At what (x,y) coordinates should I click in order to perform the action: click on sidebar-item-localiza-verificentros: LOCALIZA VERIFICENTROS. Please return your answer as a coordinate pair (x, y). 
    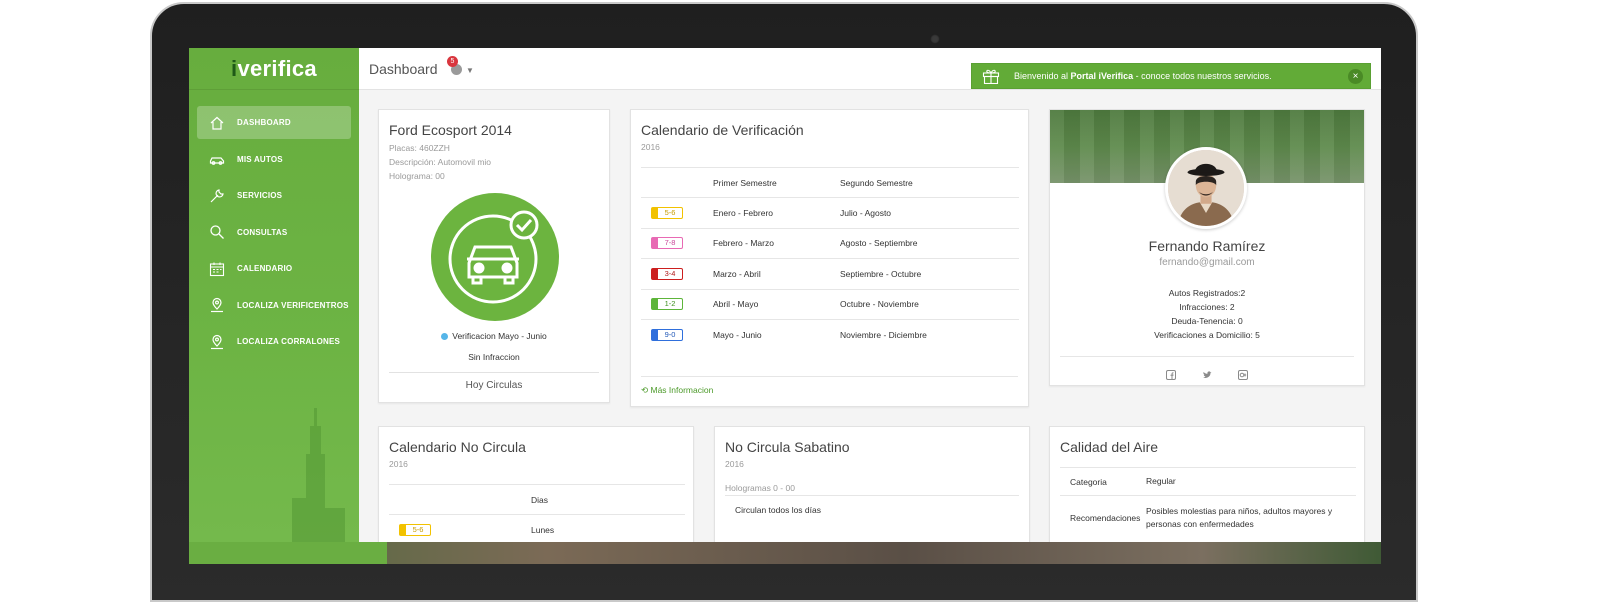
    Looking at the image, I should click on (274, 305).